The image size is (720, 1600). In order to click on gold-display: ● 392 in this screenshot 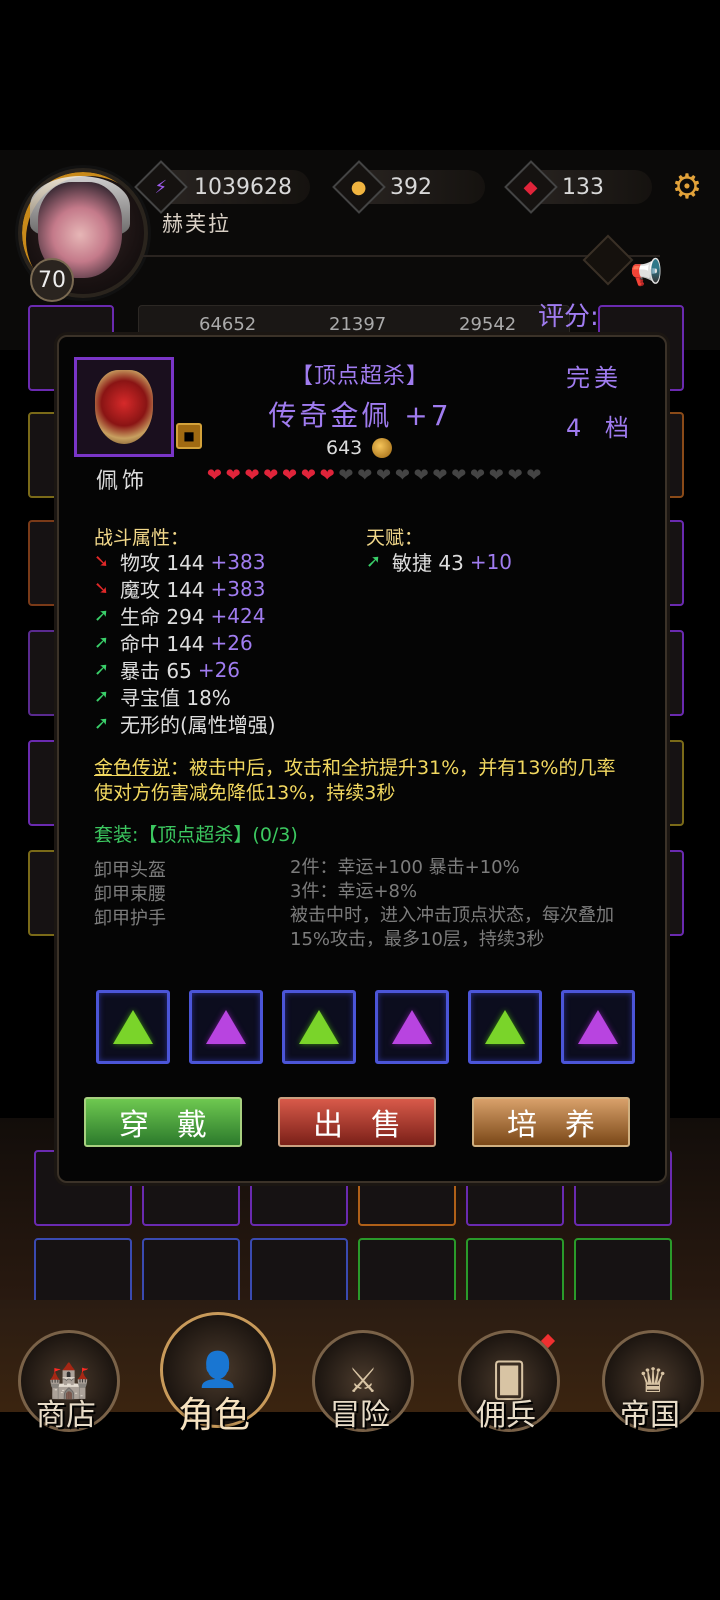, I will do `click(408, 187)`.